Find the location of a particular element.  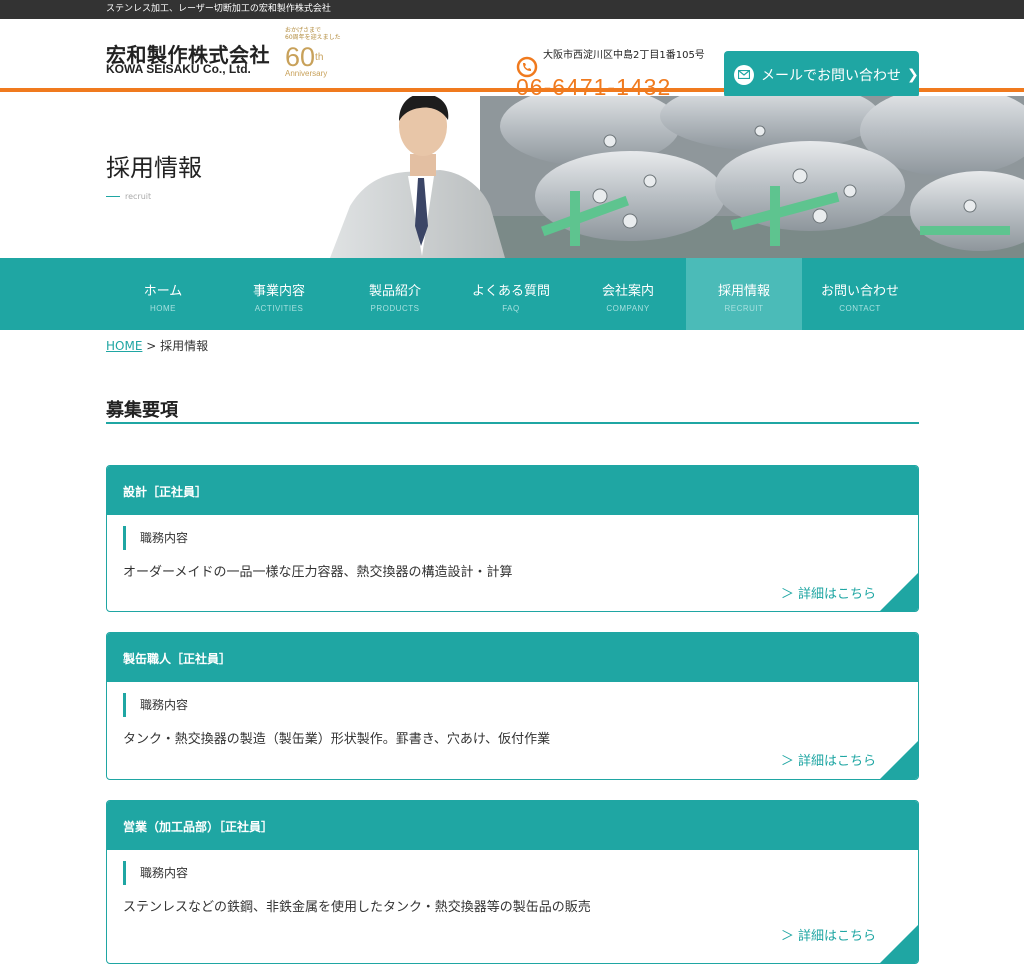

mail-contact-label: メールでお問い合わせ is located at coordinates (831, 75).